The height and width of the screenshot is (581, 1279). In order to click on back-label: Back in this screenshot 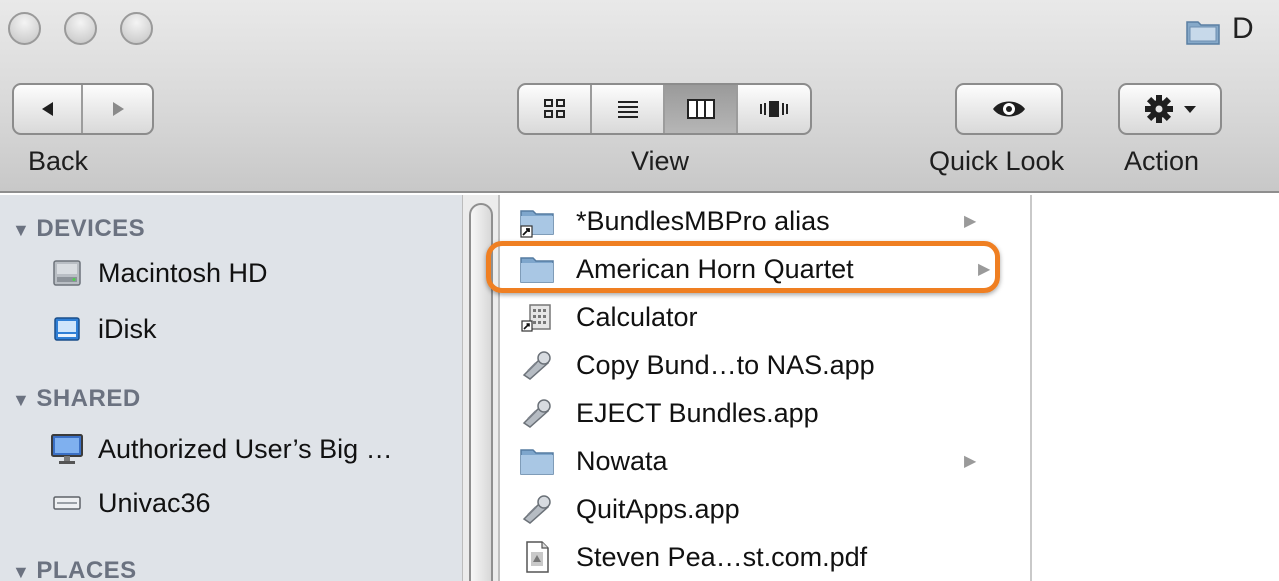, I will do `click(58, 161)`.